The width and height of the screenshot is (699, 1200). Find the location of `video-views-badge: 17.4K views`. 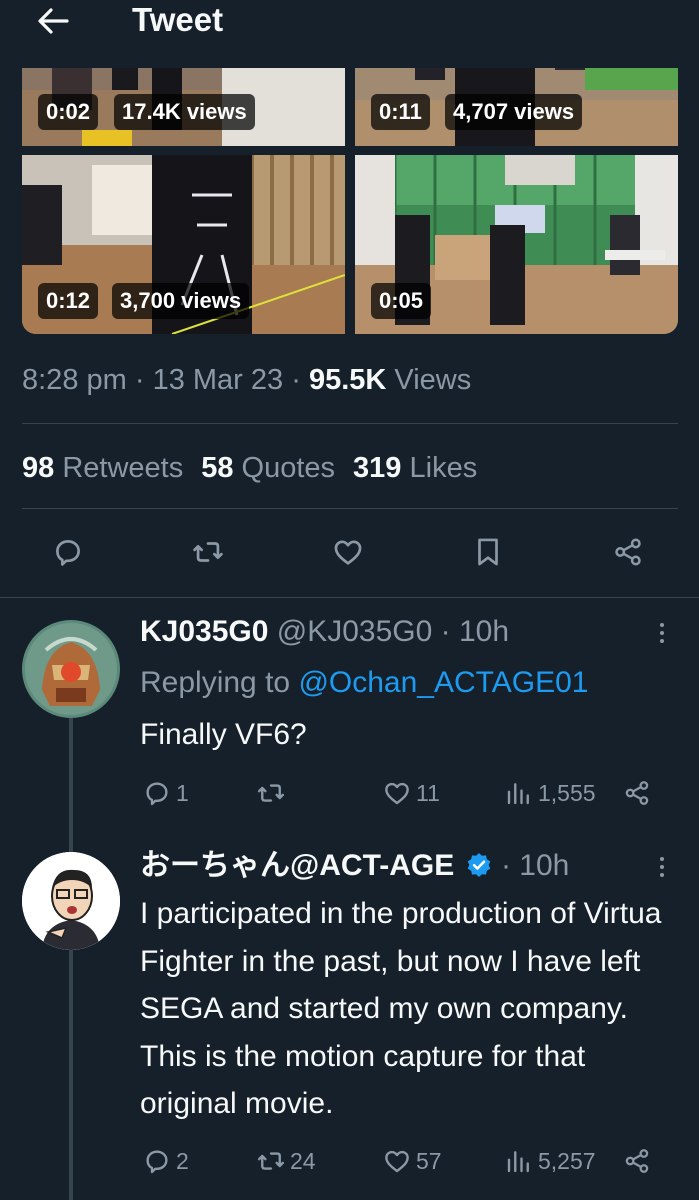

video-views-badge: 17.4K views is located at coordinates (184, 112).